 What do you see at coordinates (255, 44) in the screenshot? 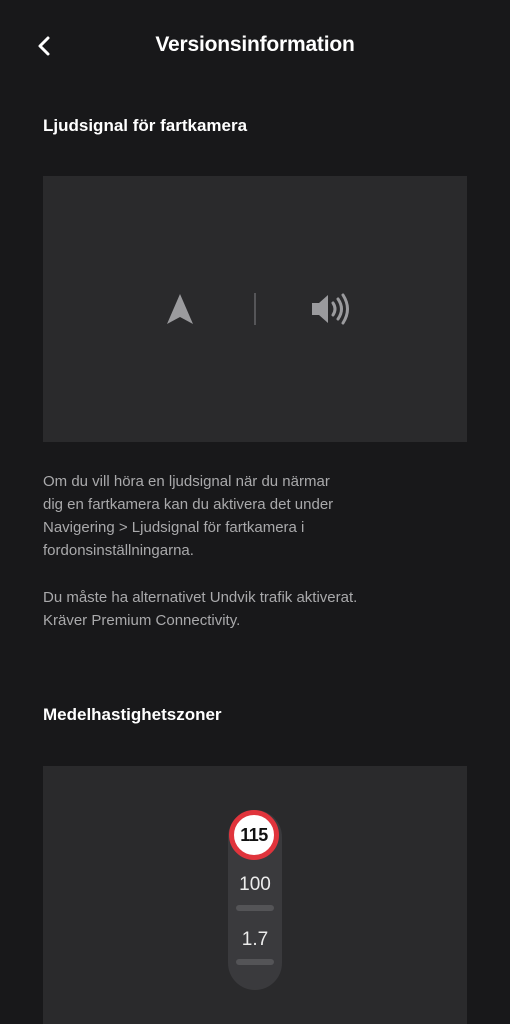
I see `page-title: Versionsinformation` at bounding box center [255, 44].